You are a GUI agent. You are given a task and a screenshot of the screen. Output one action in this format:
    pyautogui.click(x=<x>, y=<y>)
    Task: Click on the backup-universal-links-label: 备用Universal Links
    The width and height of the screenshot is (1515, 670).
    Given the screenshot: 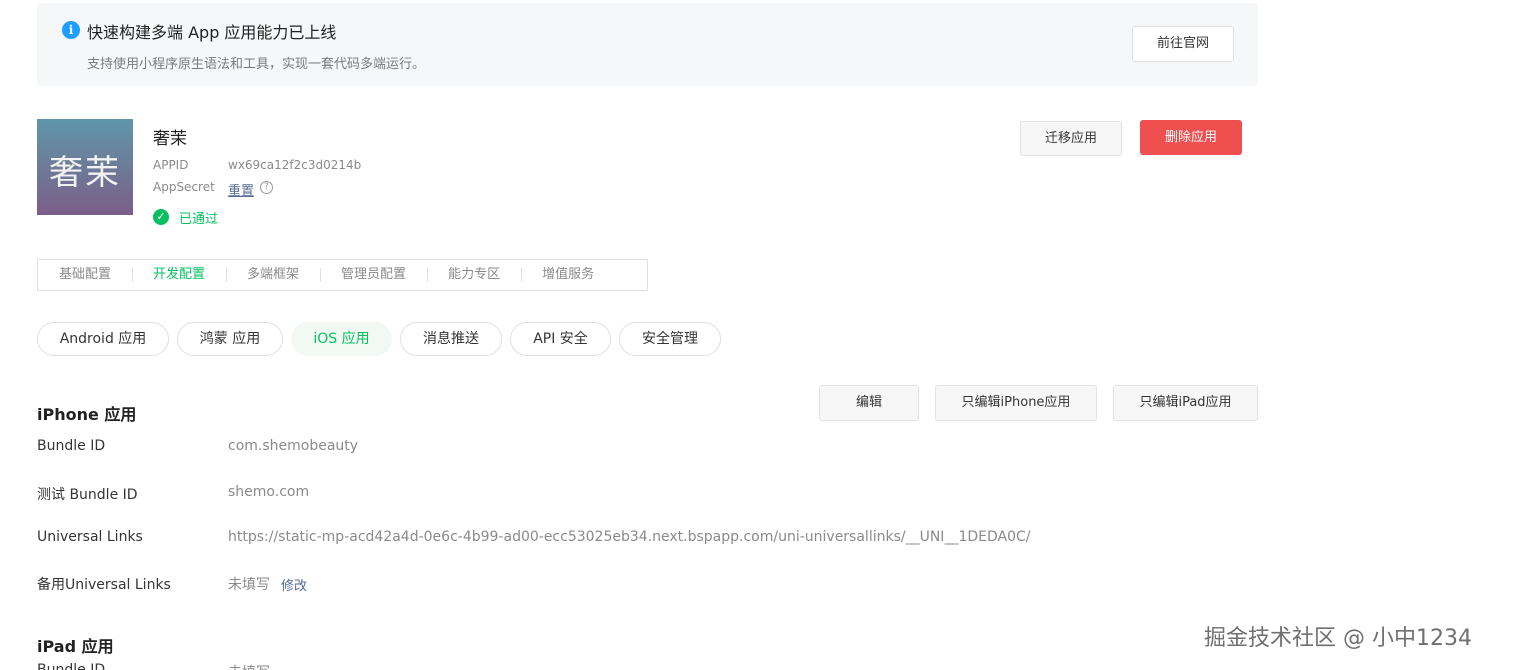 What is the action you would take?
    pyautogui.click(x=104, y=585)
    